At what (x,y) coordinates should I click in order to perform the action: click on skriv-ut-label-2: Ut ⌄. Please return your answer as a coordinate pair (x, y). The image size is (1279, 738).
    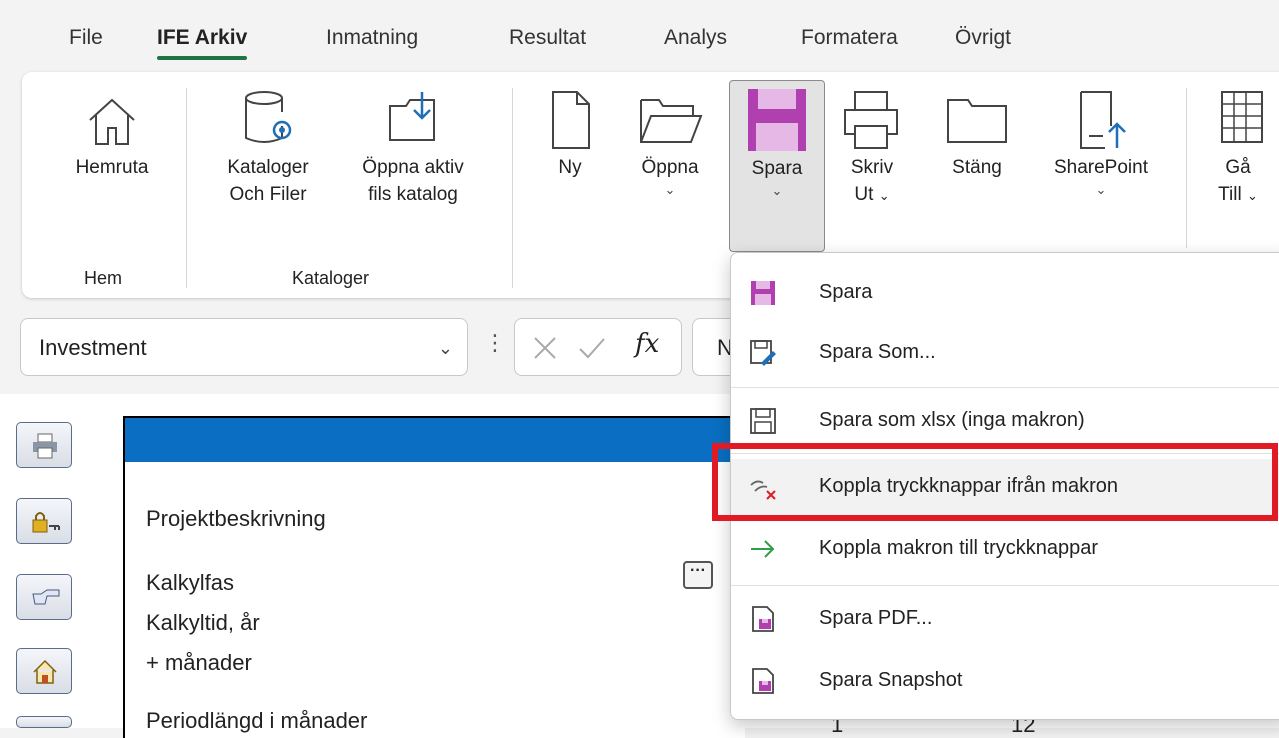
    Looking at the image, I should click on (872, 194).